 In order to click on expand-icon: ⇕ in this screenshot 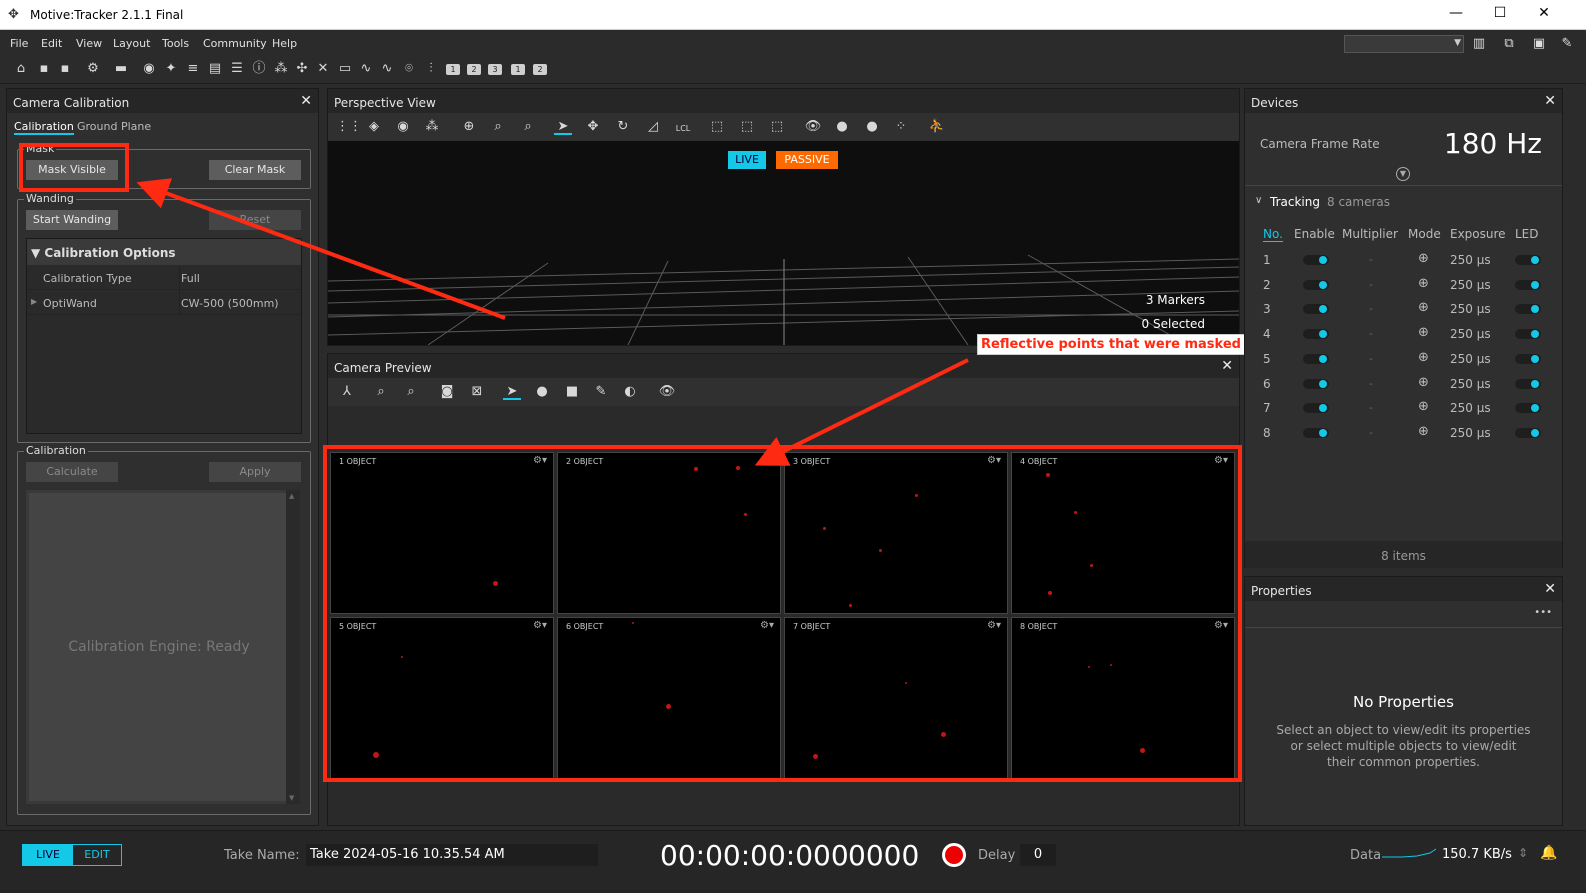, I will do `click(1523, 853)`.